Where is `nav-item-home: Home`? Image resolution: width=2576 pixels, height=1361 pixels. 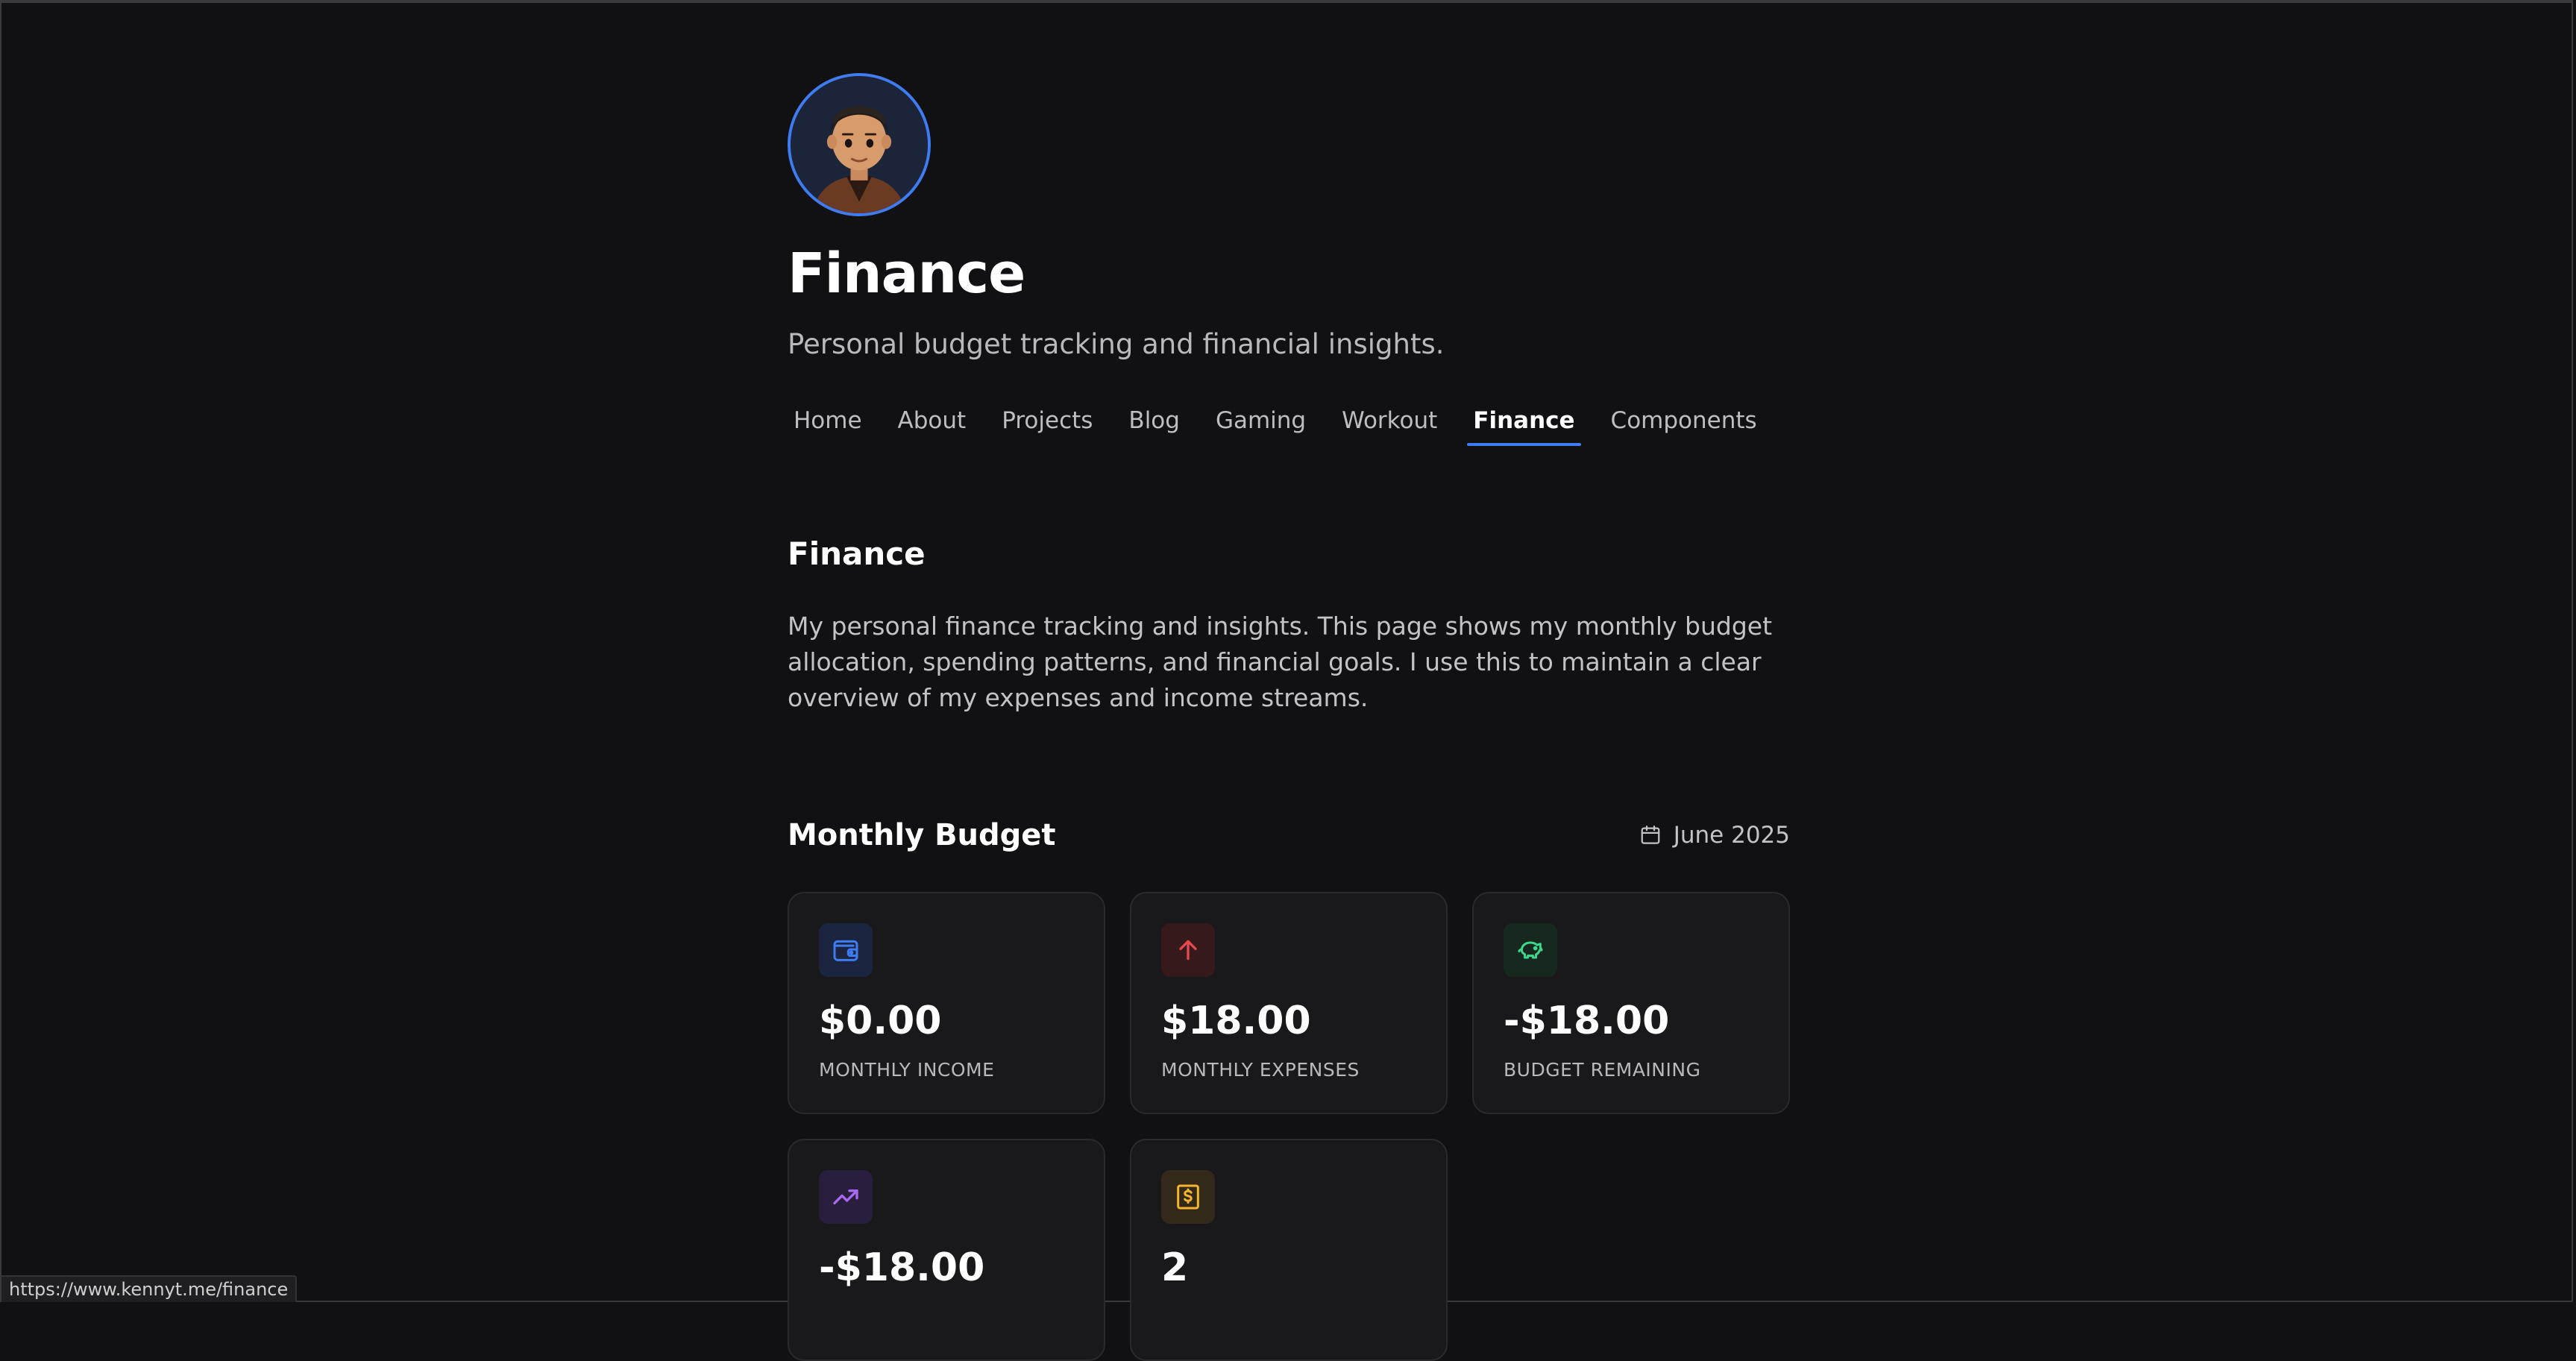
nav-item-home: Home is located at coordinates (828, 420).